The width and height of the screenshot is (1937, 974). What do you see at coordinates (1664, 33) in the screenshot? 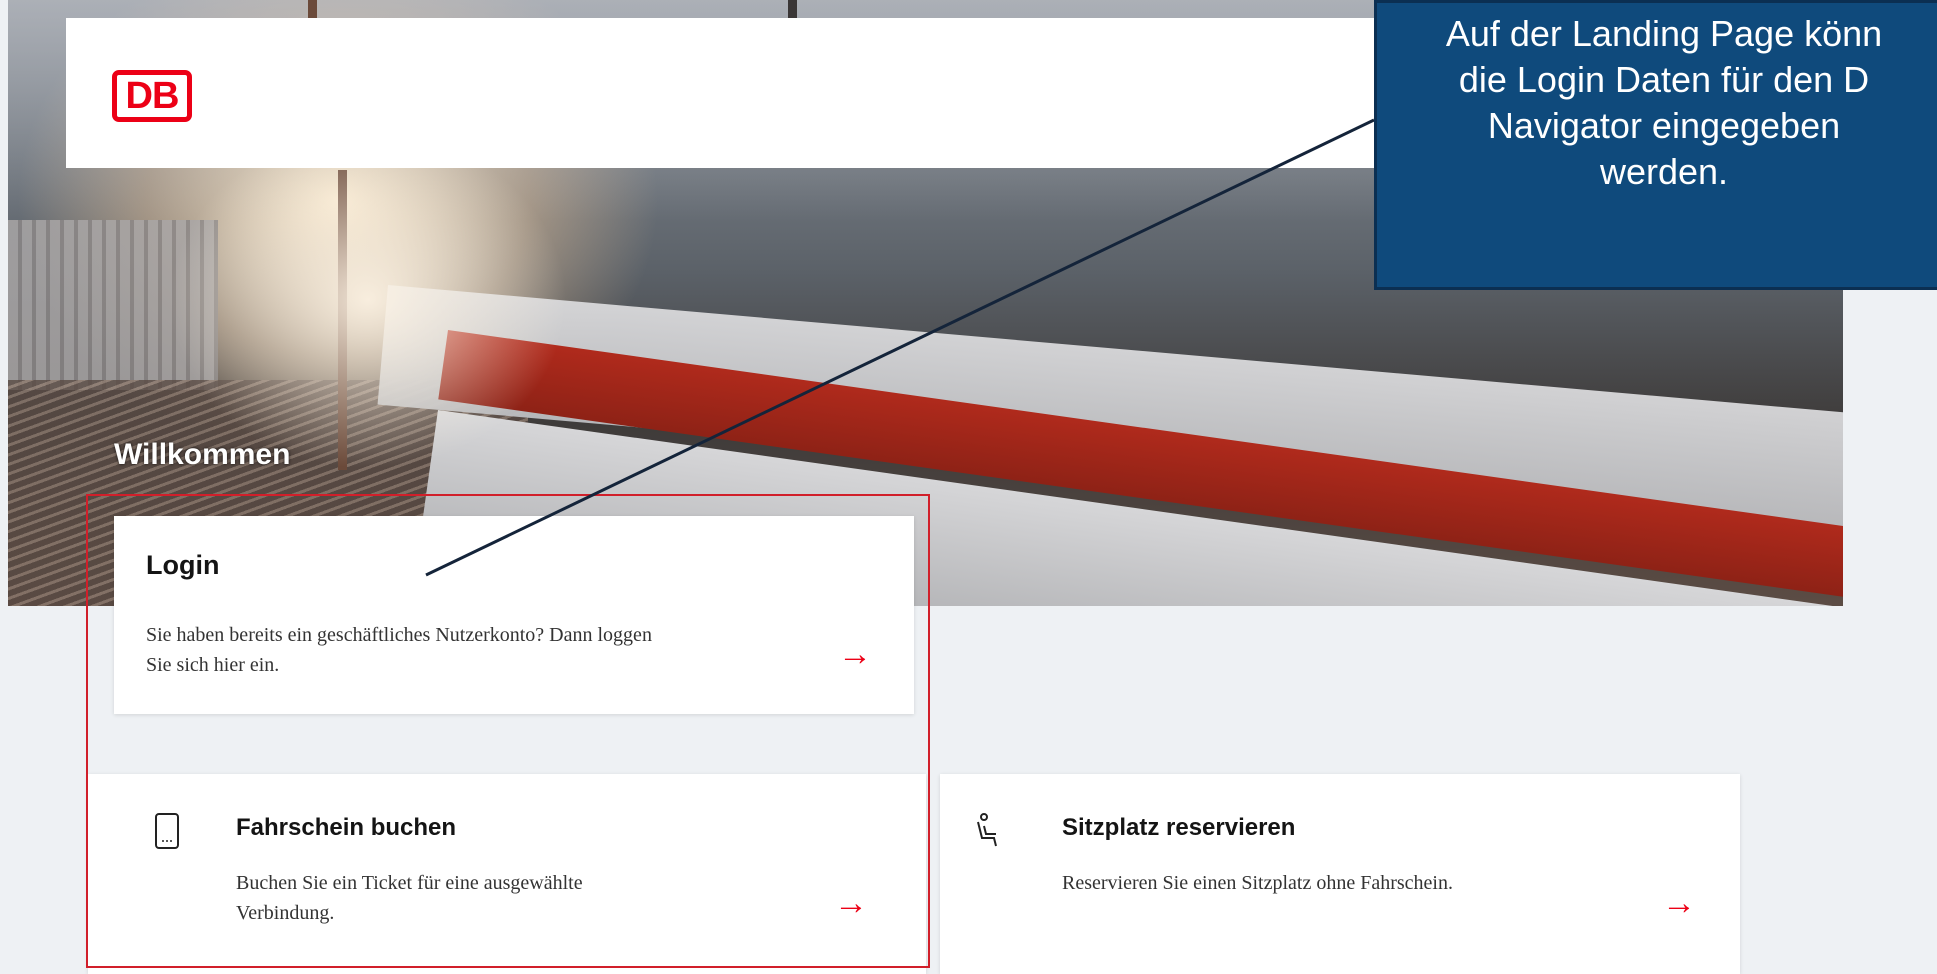
I see `callout-line-1: Auf der Landing Page könn` at bounding box center [1664, 33].